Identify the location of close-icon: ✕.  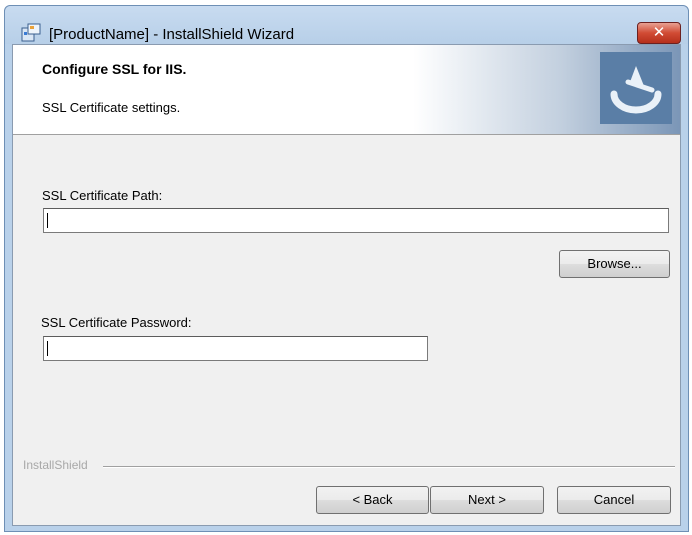
(659, 32).